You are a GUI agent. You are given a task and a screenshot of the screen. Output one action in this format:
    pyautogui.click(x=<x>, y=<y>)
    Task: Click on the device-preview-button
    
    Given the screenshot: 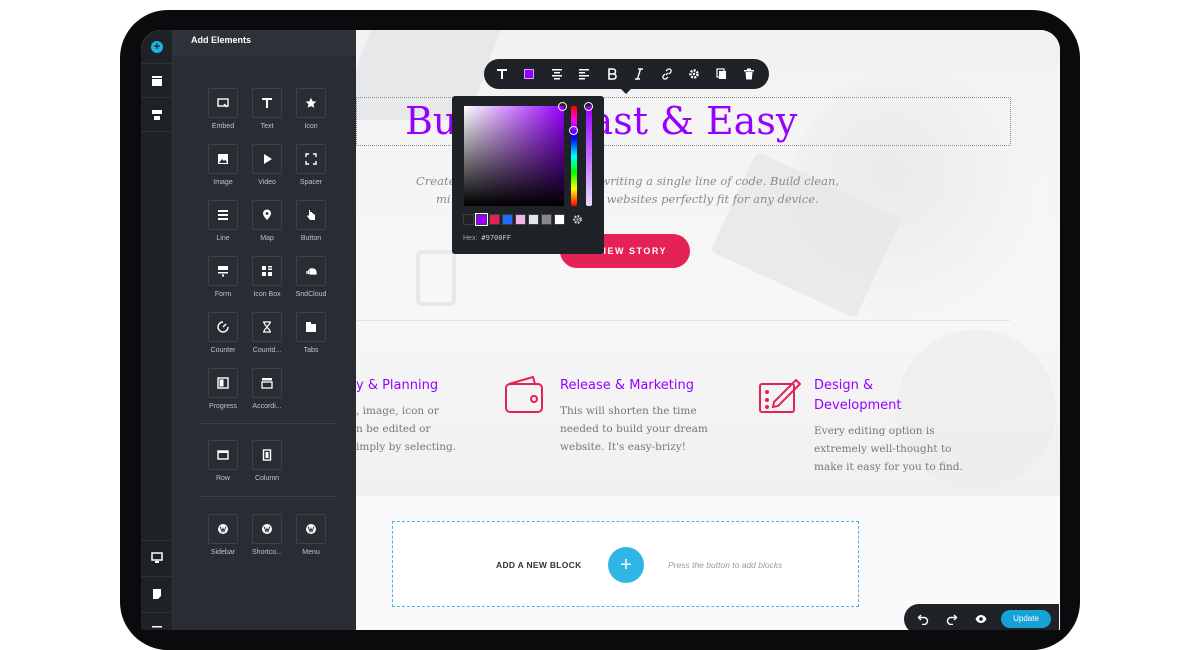 What is the action you would take?
    pyautogui.click(x=157, y=557)
    